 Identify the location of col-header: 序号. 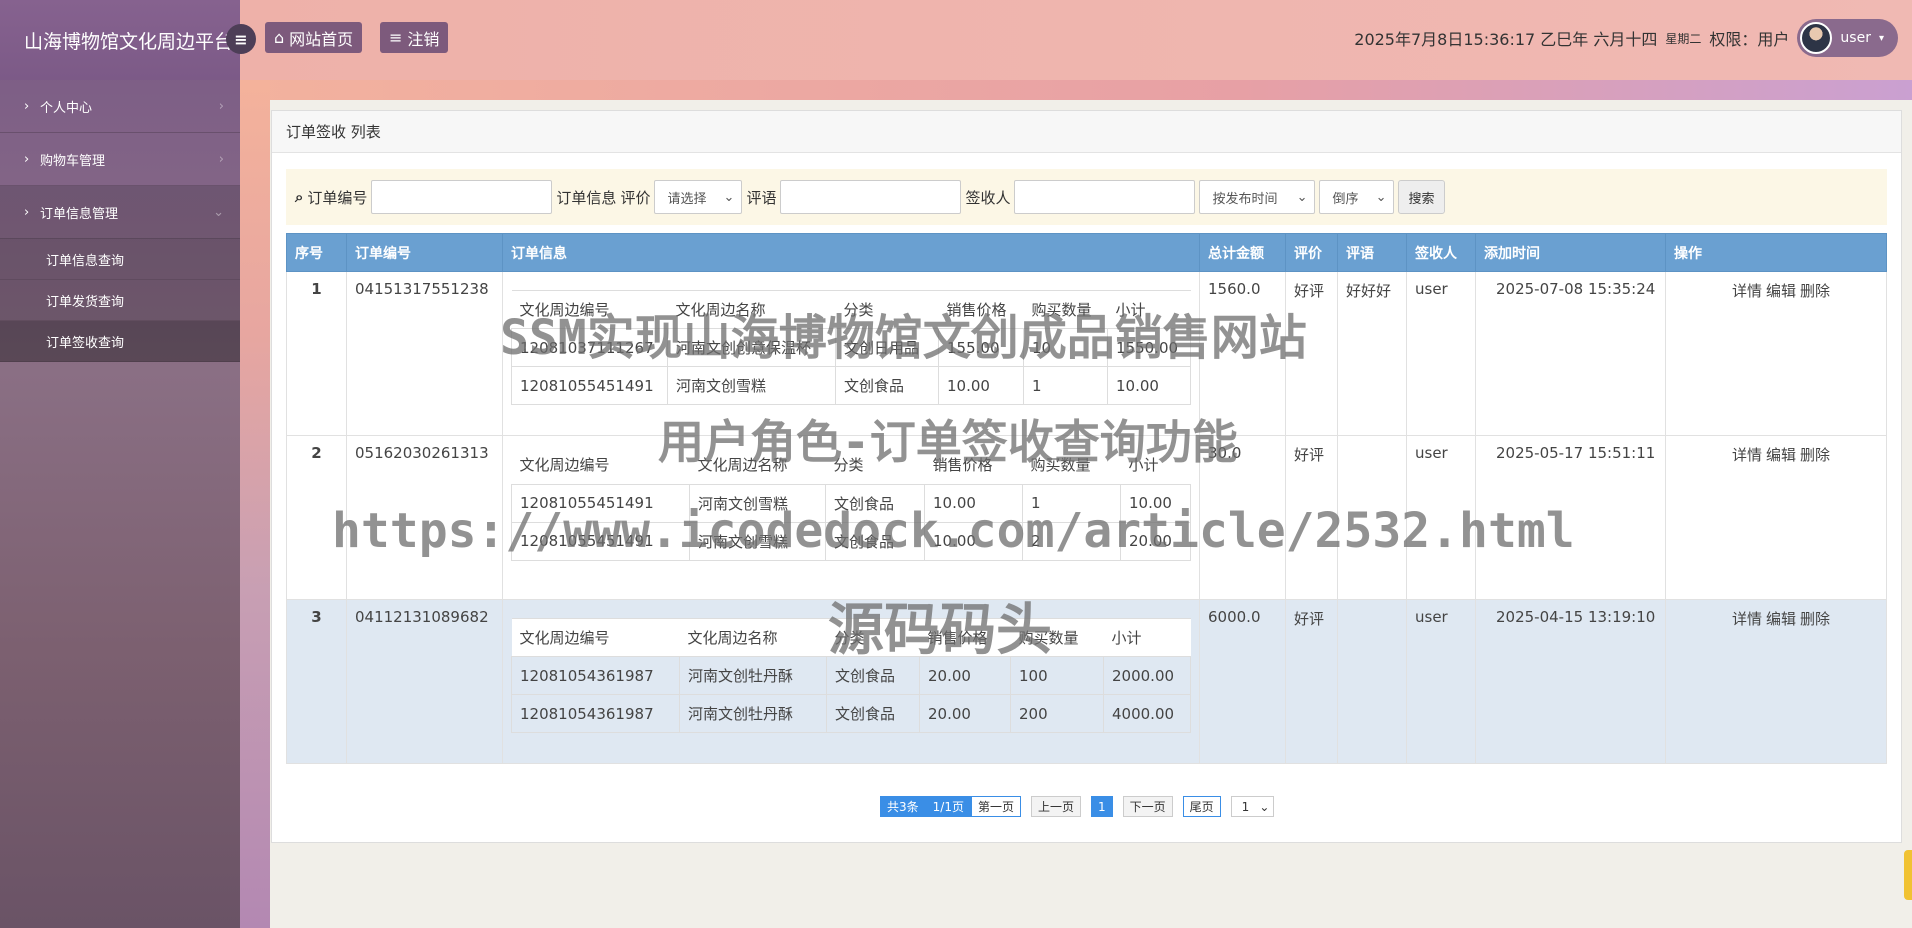
(316, 252).